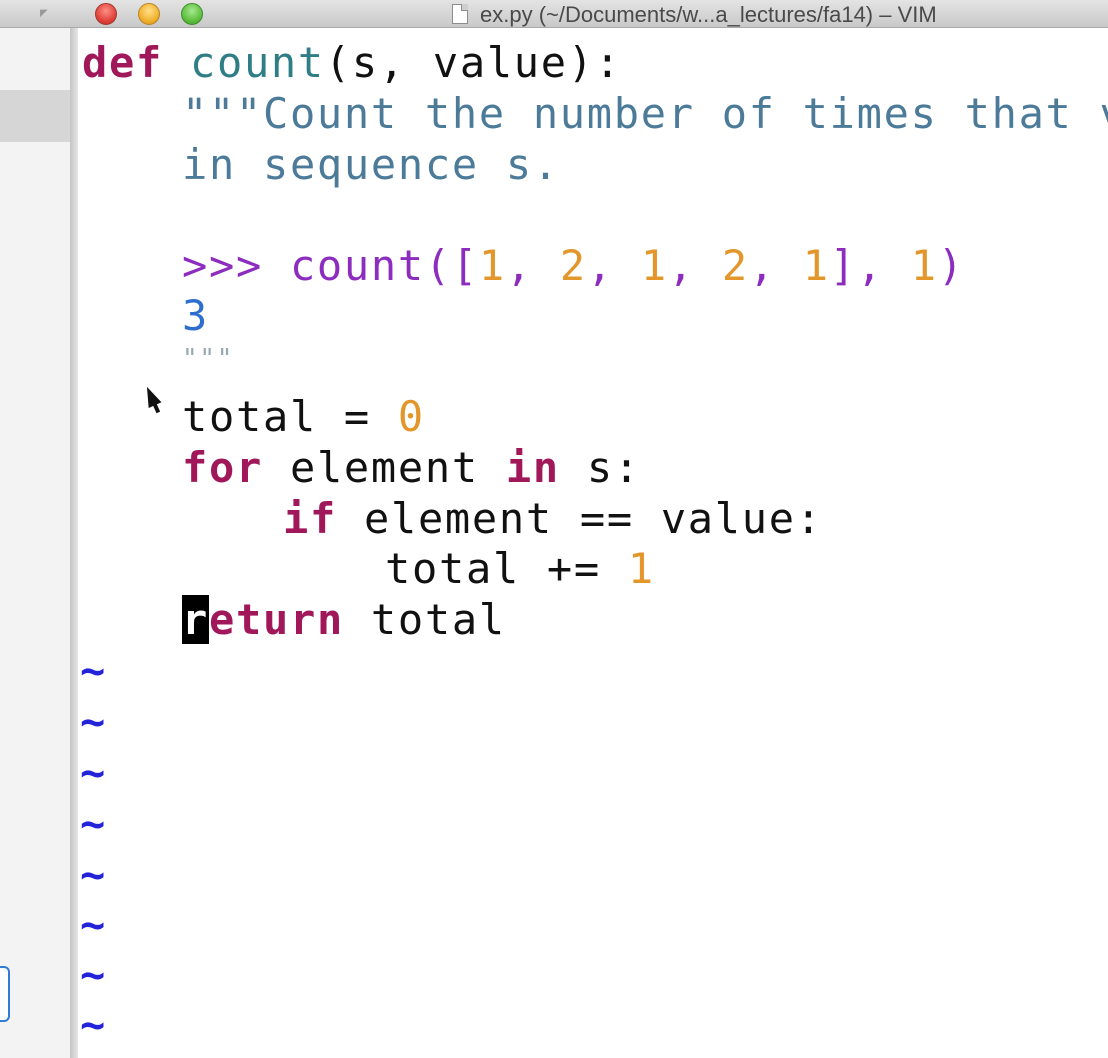  I want to click on window-edge, so click(74, 543).